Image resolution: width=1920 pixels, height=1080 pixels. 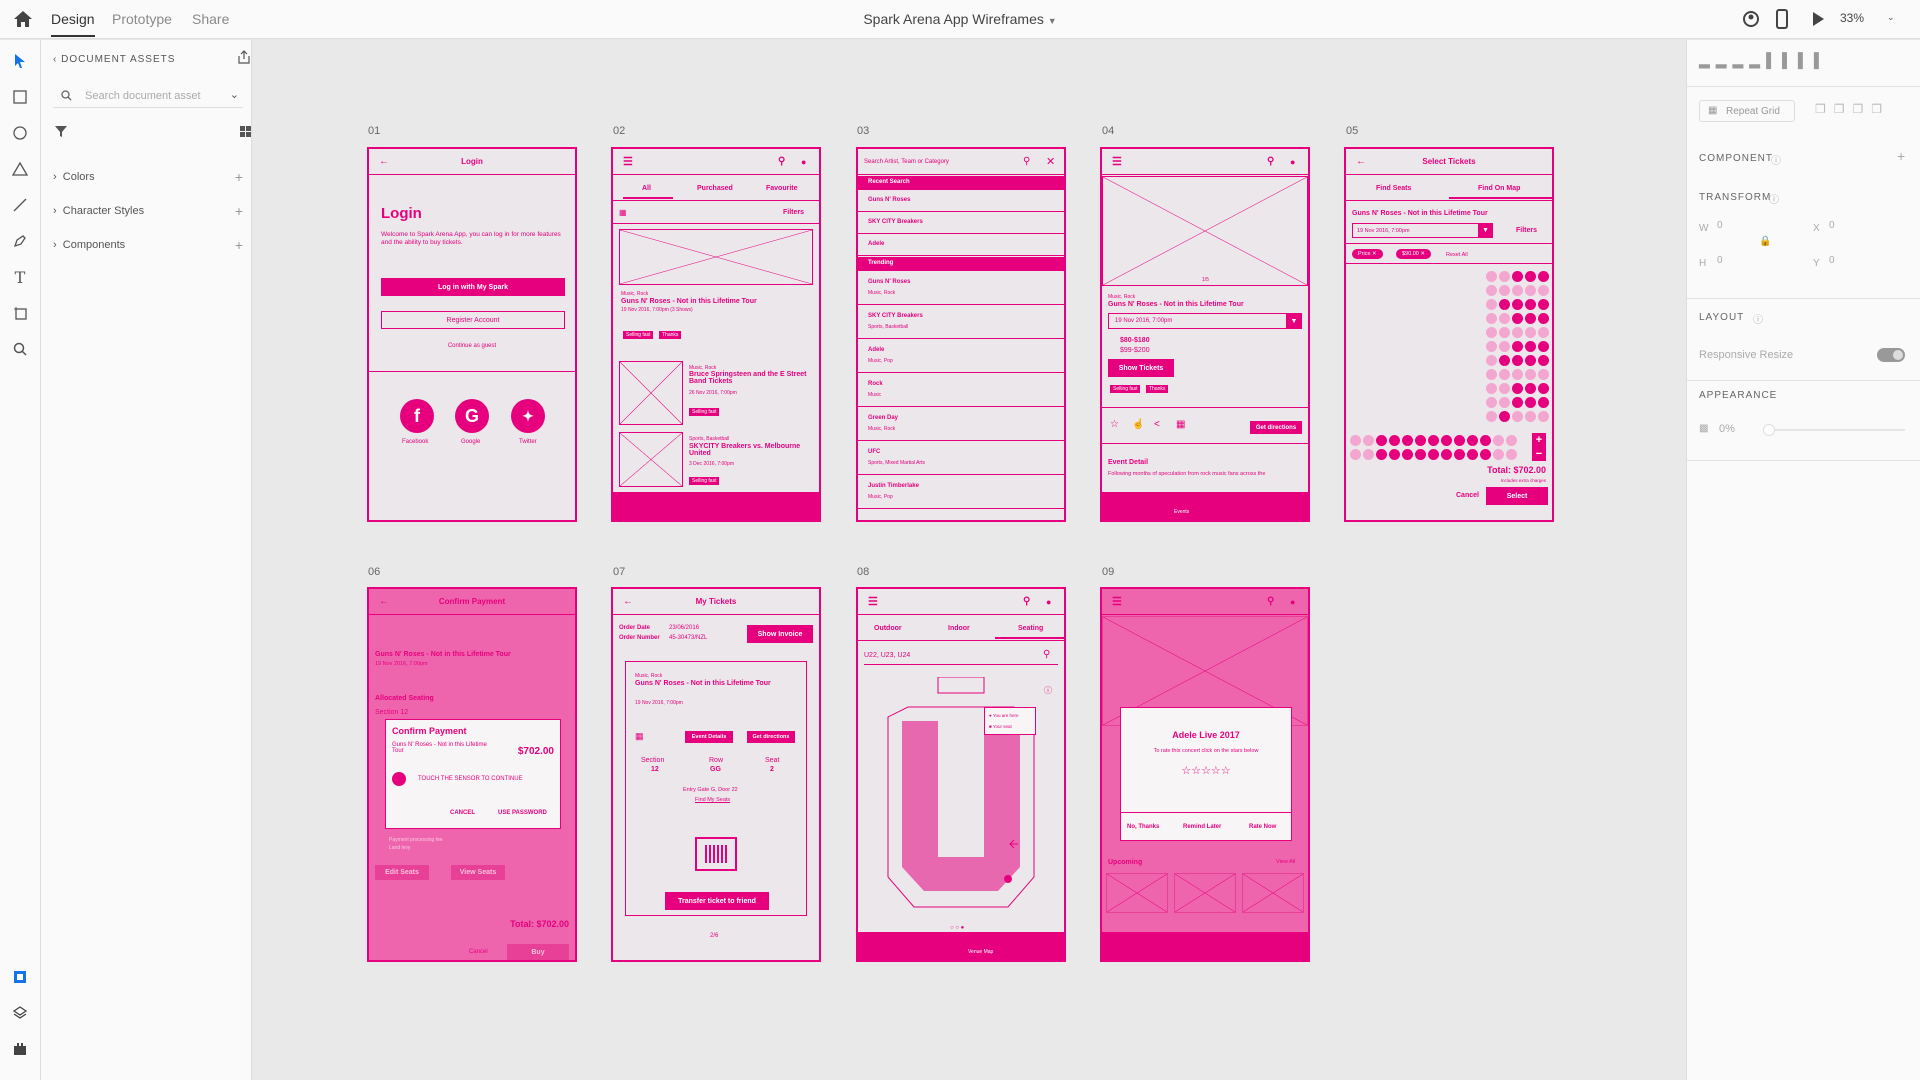 What do you see at coordinates (659, 703) in the screenshot?
I see `event-date: 19 Nov 2016, 7:00pm` at bounding box center [659, 703].